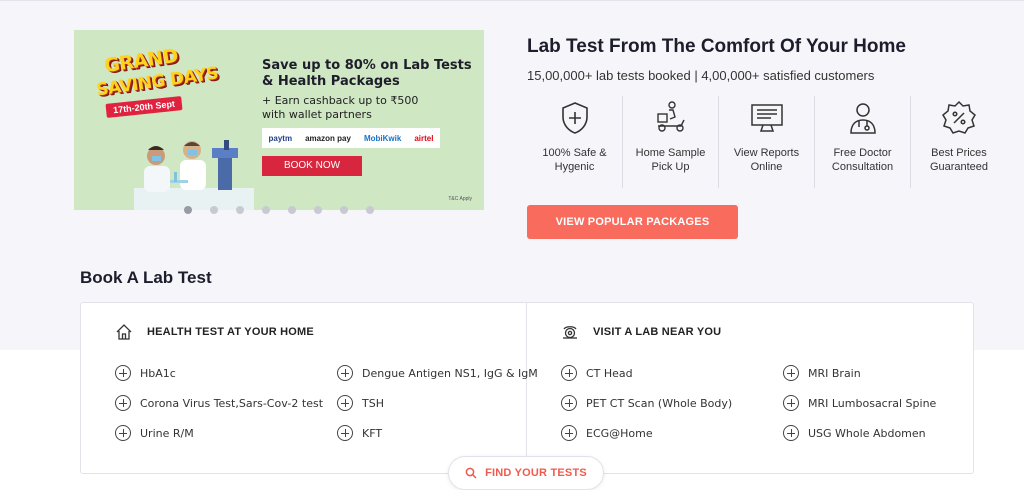 The image size is (1024, 490). I want to click on amazon-pay-logo: amazon pay, so click(328, 138).